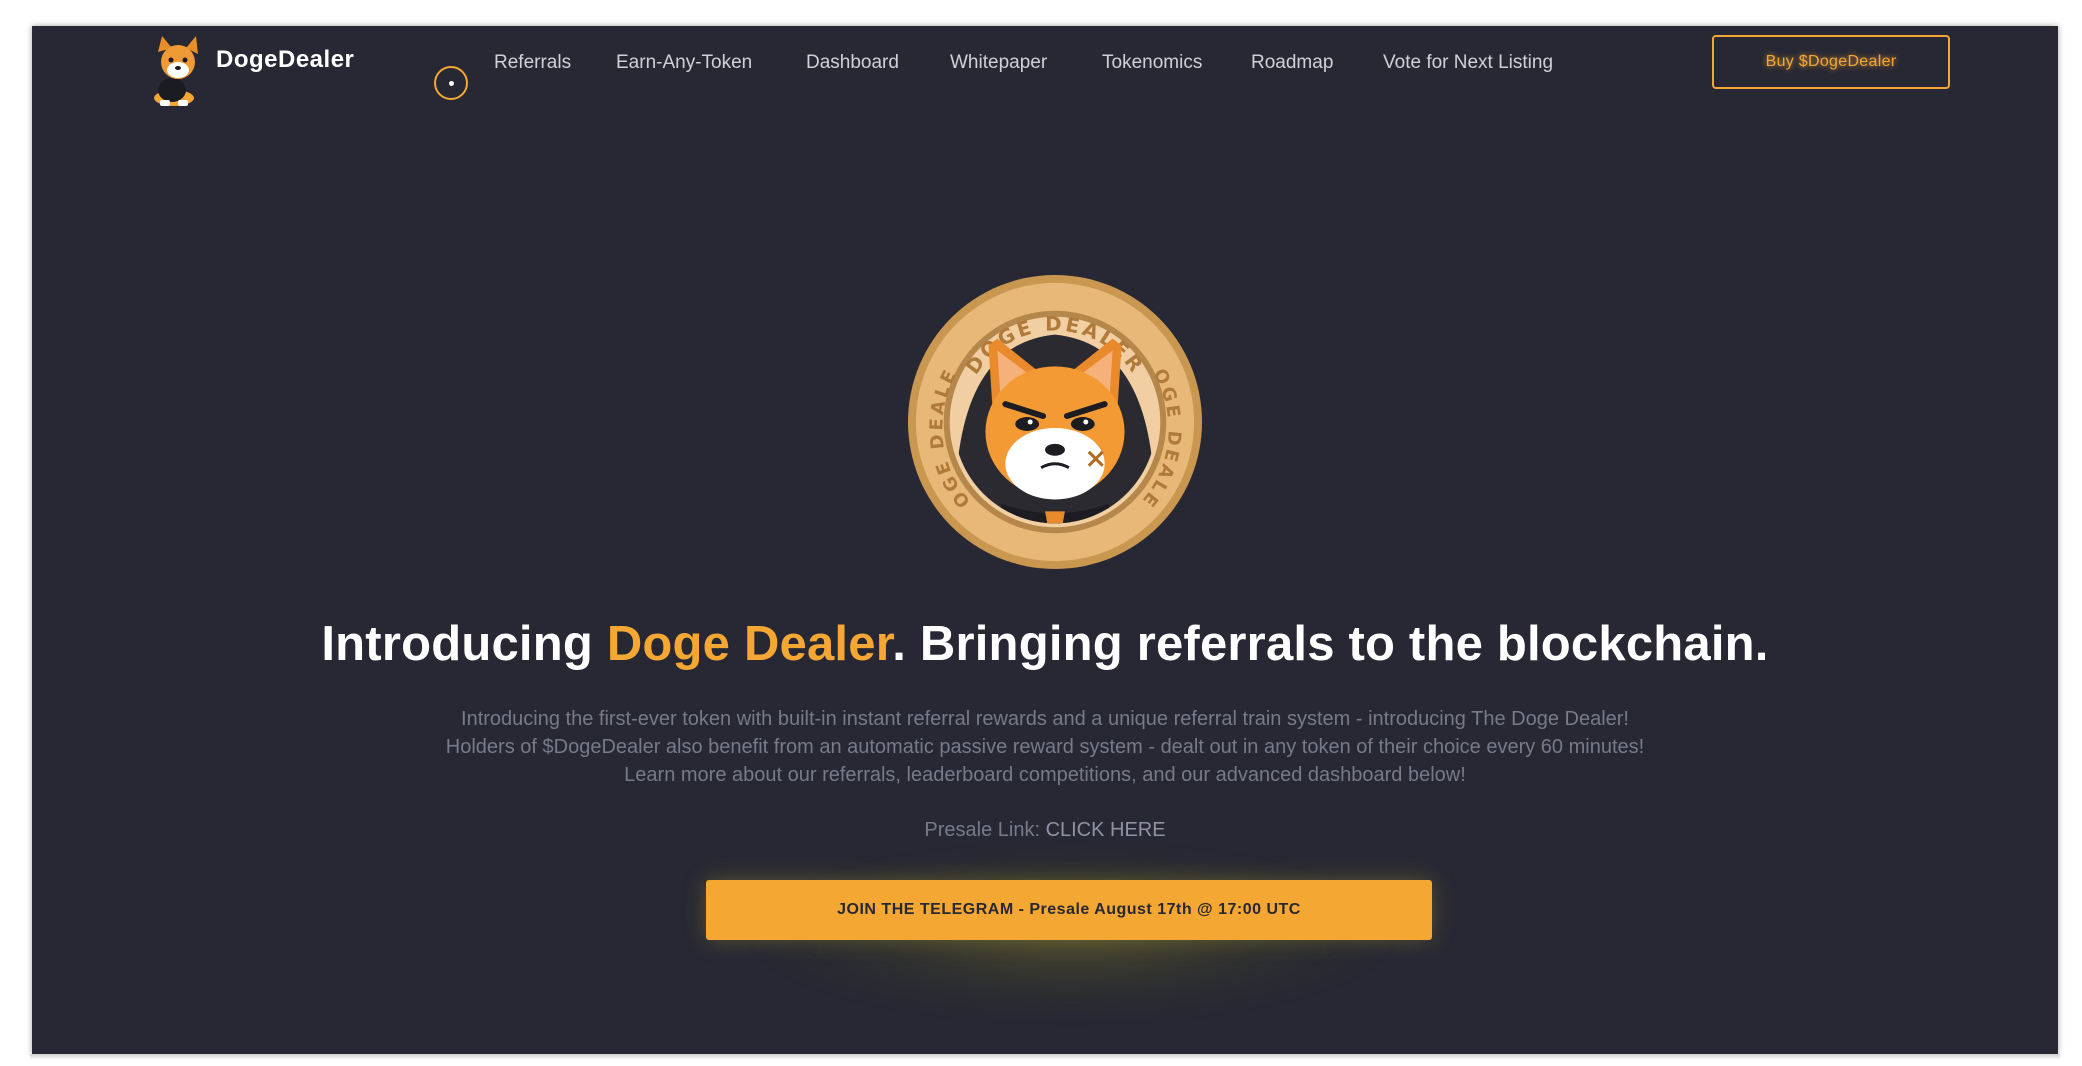  Describe the element at coordinates (684, 63) in the screenshot. I see `nav-item-earn-any-token: Earn-Any-Token` at that location.